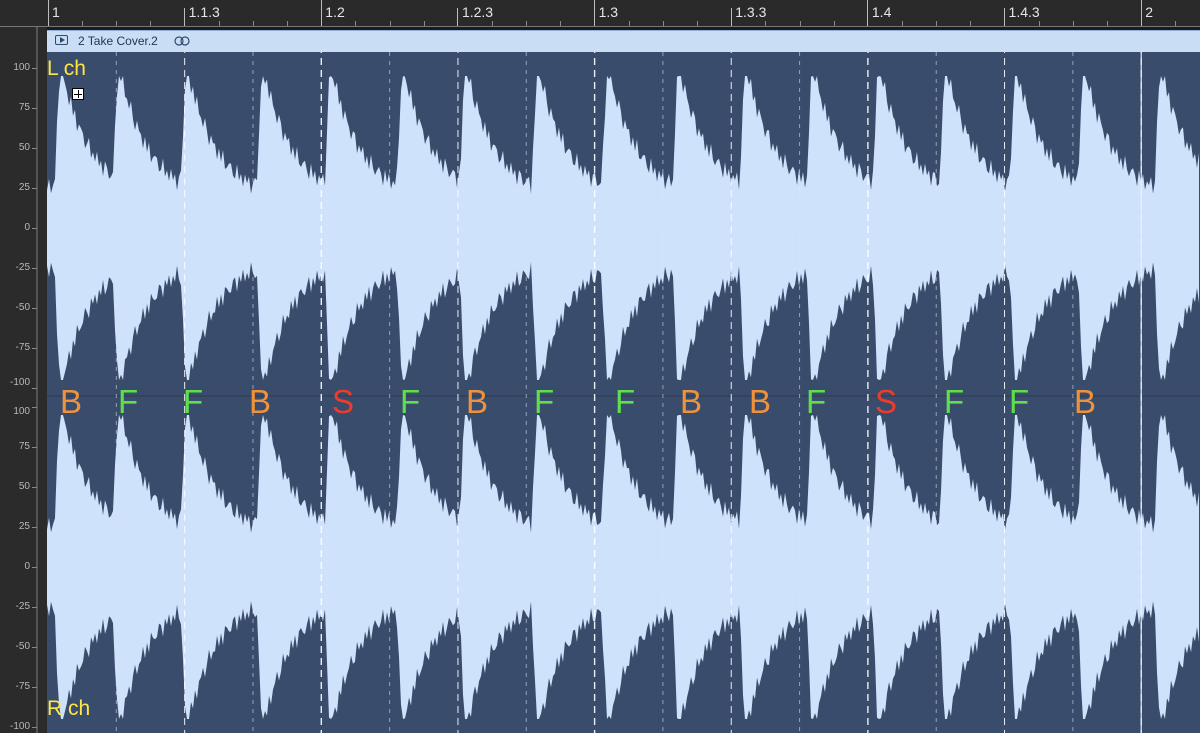 This screenshot has width=1200, height=733. Describe the element at coordinates (66, 68) in the screenshot. I see `left-channel-label: L ch` at that location.